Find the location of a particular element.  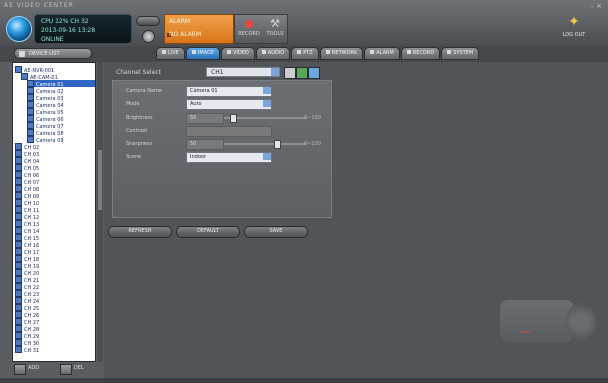

alarm-panel: ALARM NO ALARM is located at coordinates (199, 29).